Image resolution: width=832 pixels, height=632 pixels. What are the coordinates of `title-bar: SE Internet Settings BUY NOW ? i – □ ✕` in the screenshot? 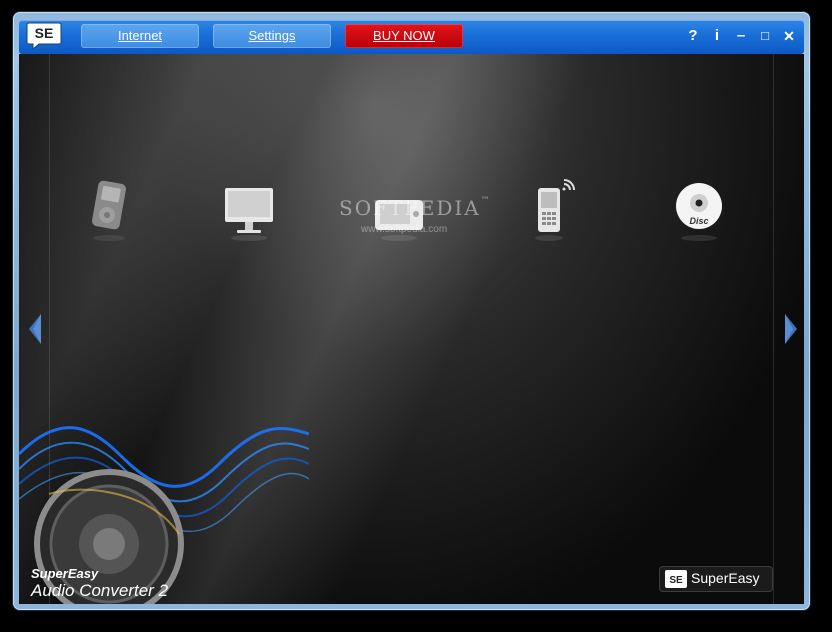 It's located at (411, 37).